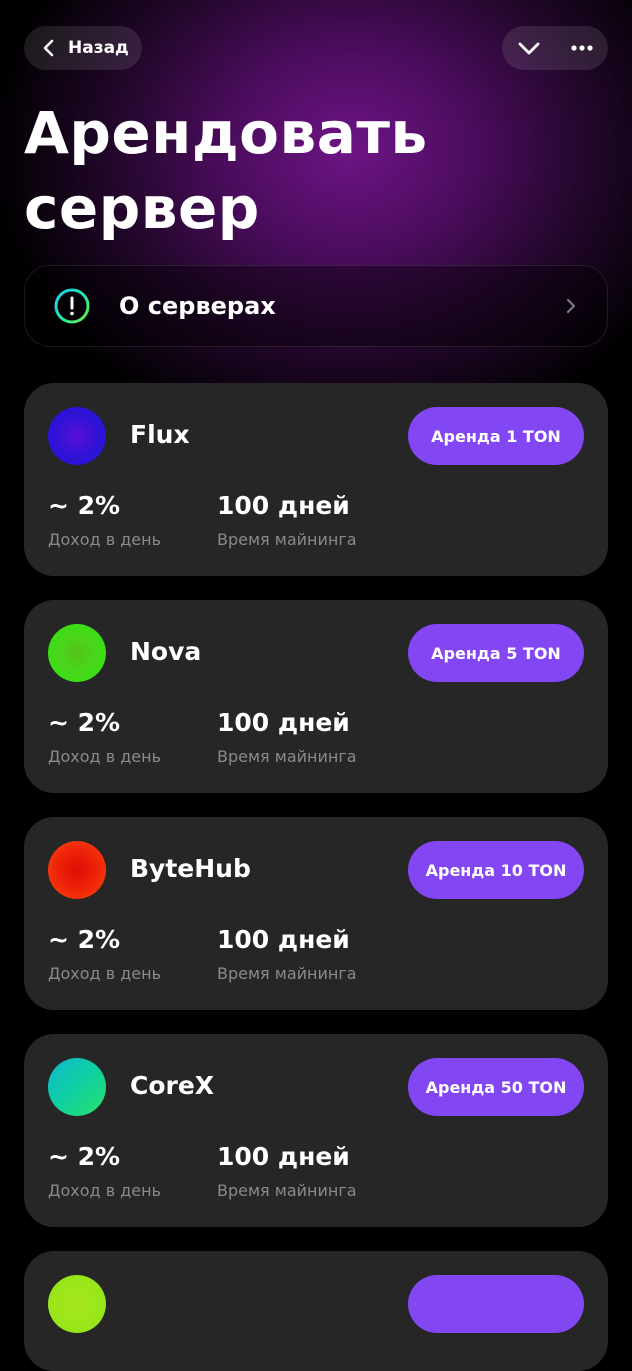 The image size is (632, 1371). What do you see at coordinates (190, 868) in the screenshot?
I see `server-name: ByteHub` at bounding box center [190, 868].